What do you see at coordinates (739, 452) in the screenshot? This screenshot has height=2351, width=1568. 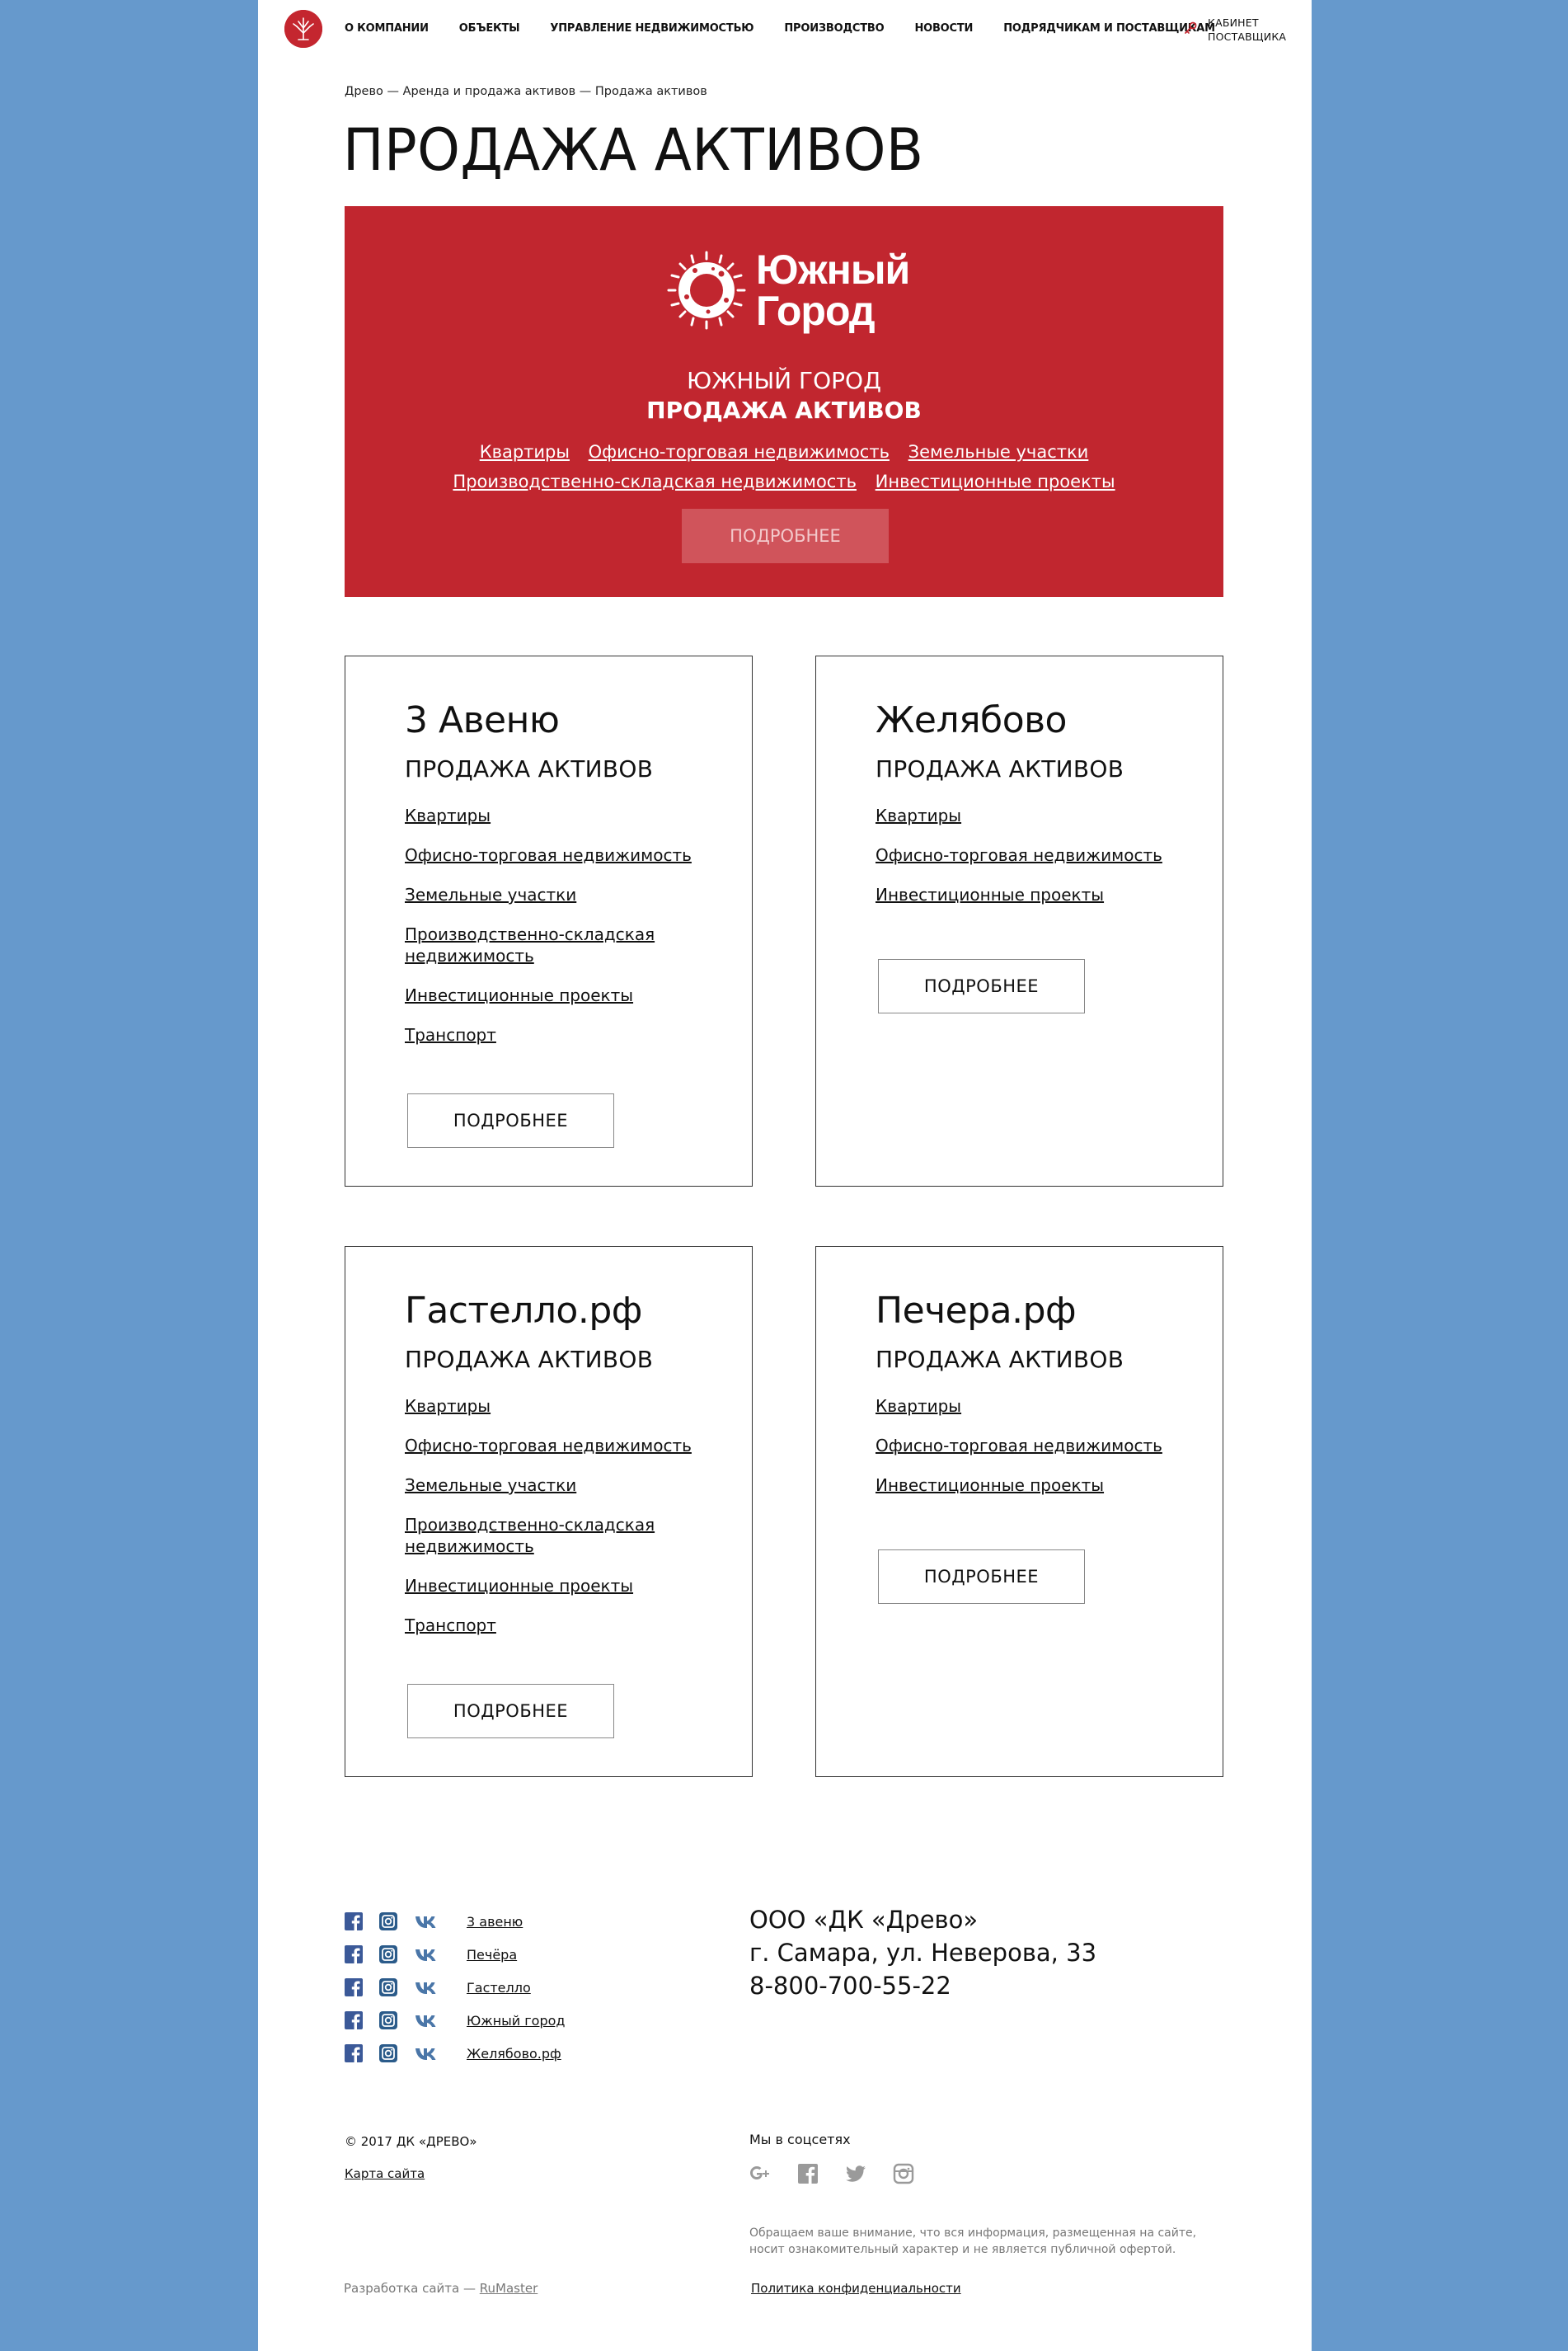 I see `banner-link-office-retail: Офисно-торговая недвижимость` at bounding box center [739, 452].